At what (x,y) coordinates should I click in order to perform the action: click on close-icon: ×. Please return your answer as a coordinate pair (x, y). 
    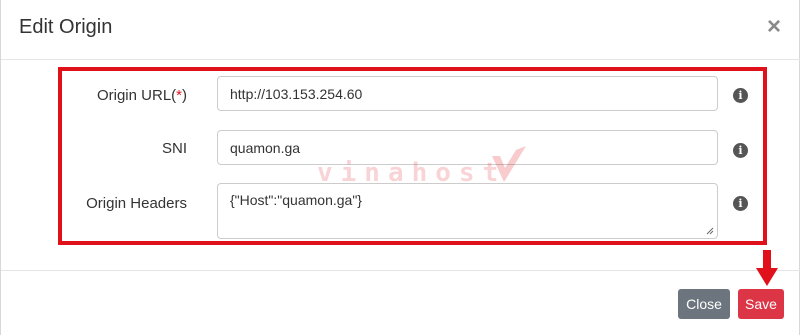
    Looking at the image, I should click on (774, 27).